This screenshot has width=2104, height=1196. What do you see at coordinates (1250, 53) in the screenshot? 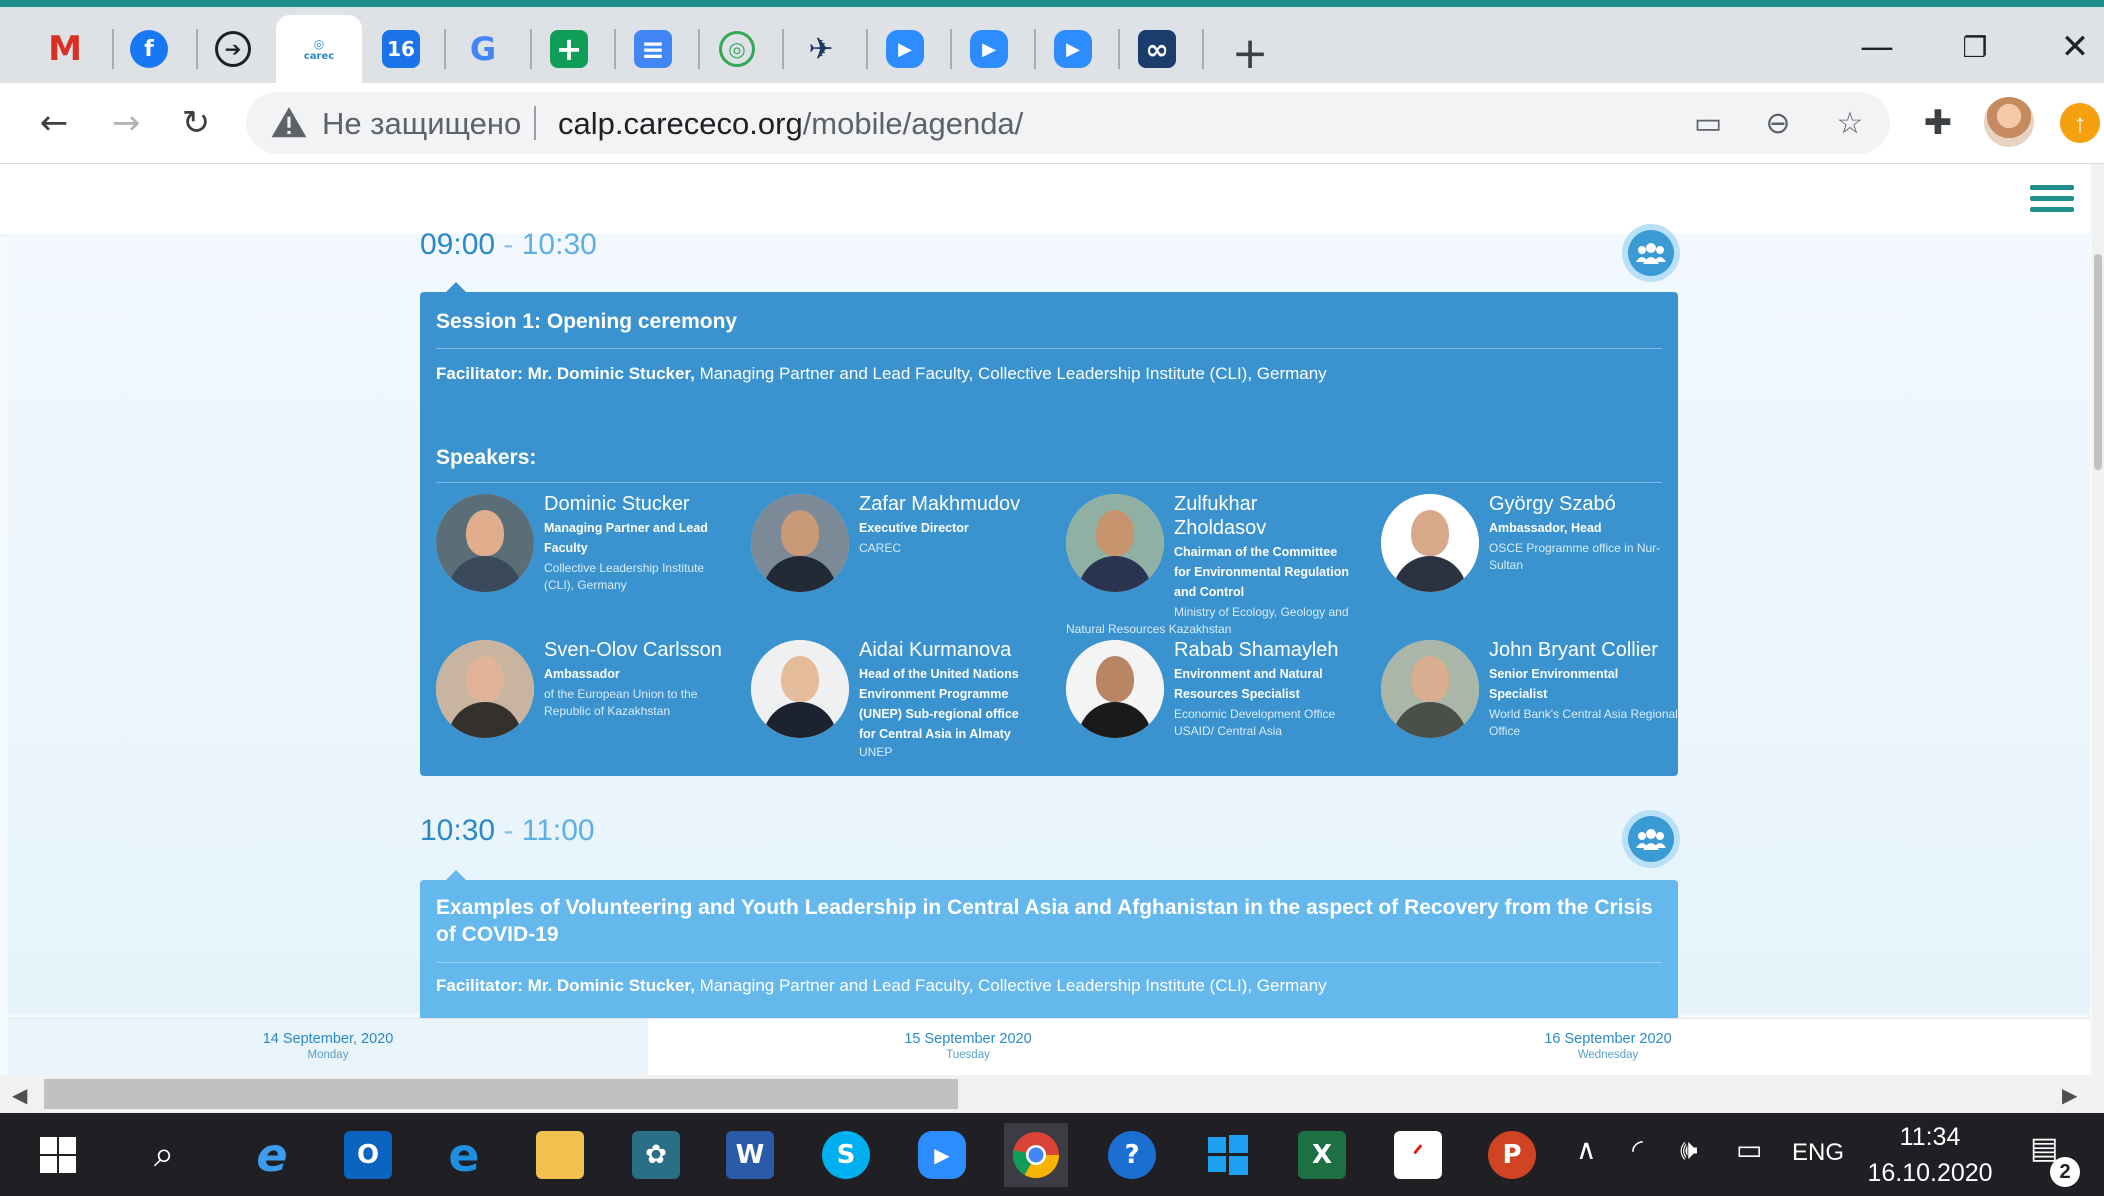
I see `new-tab-button: +` at bounding box center [1250, 53].